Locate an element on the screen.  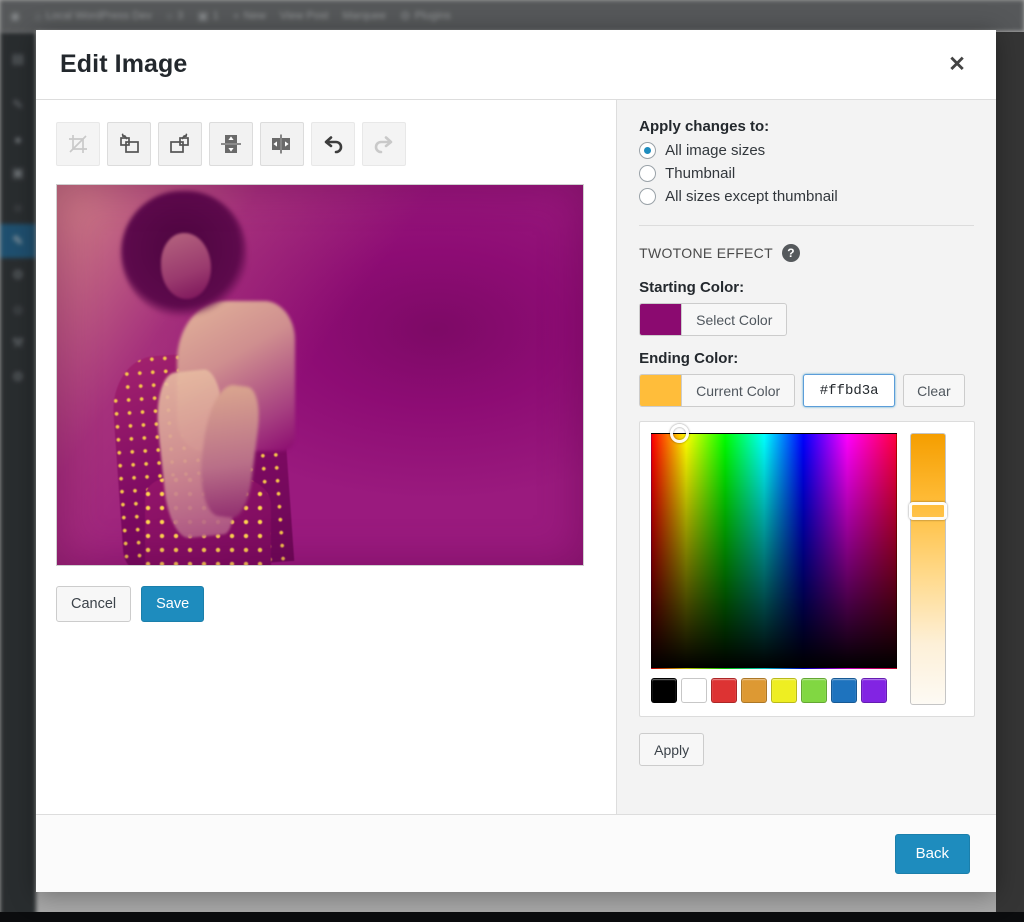
picker-left-column is located at coordinates (774, 564).